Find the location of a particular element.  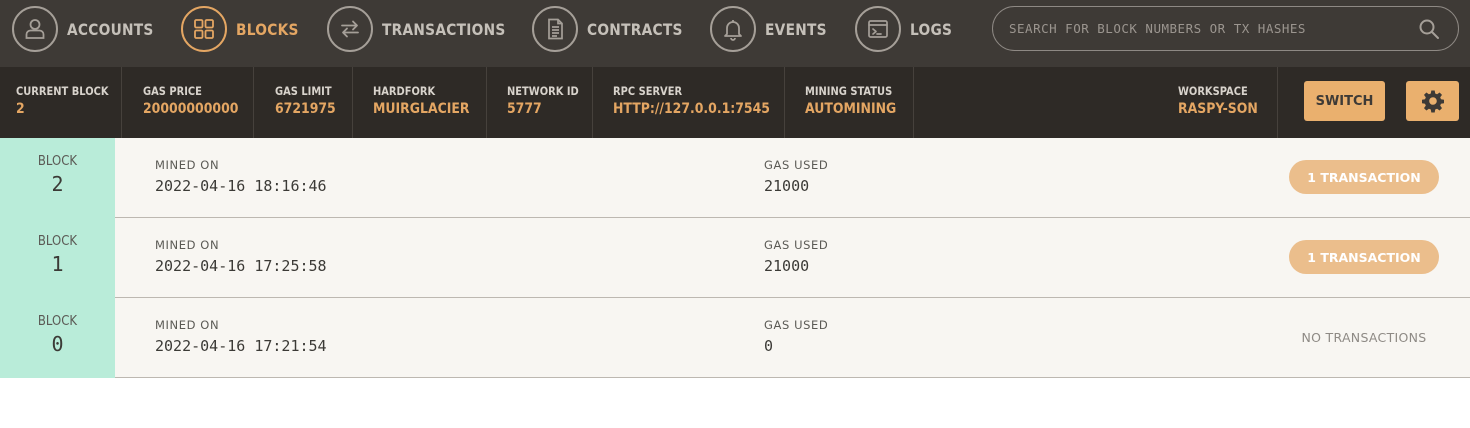

nav-blocks-label: BLOCKS is located at coordinates (267, 29).